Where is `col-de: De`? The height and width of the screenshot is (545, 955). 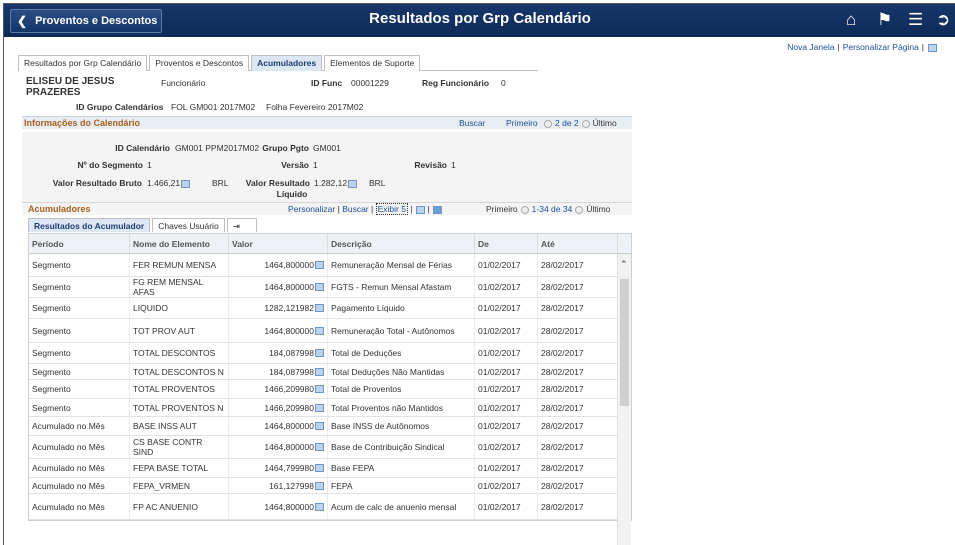 col-de: De is located at coordinates (506, 243).